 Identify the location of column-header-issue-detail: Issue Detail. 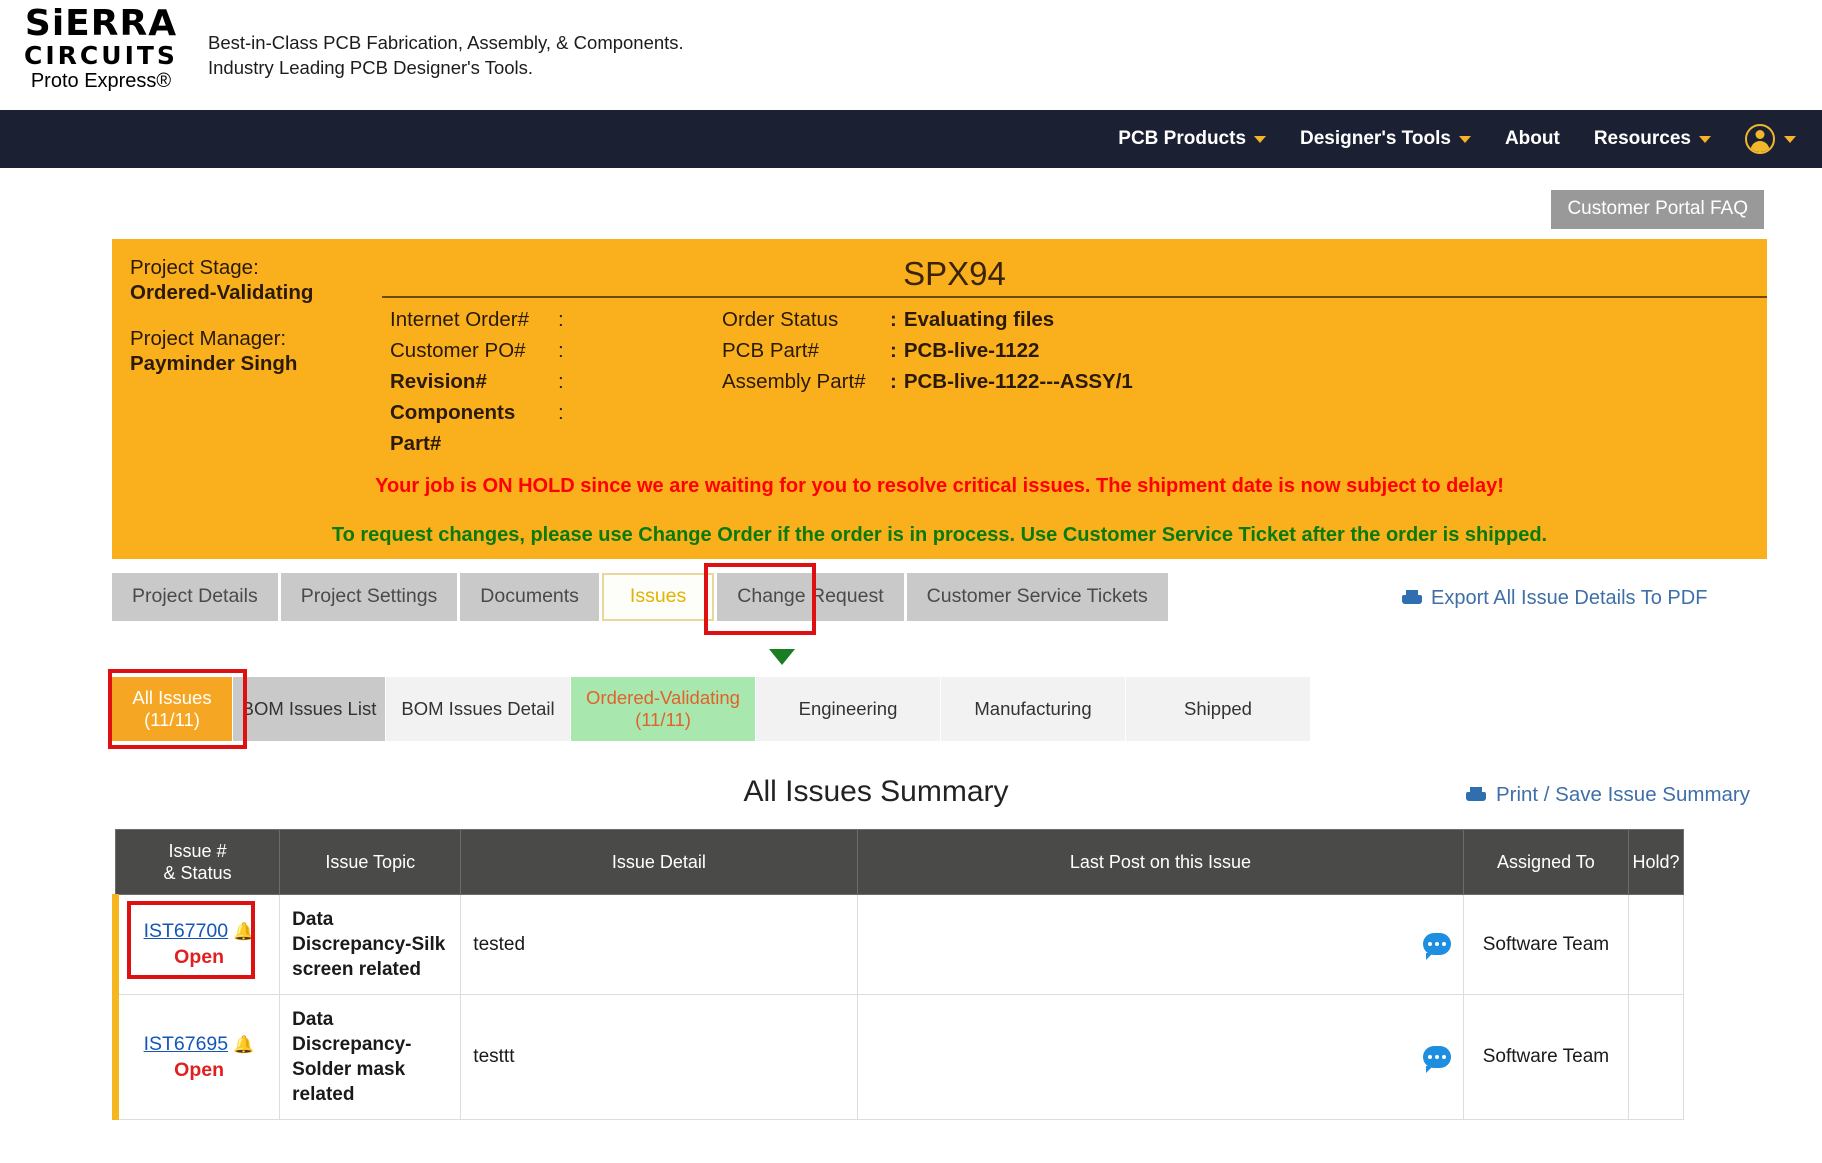
(659, 862).